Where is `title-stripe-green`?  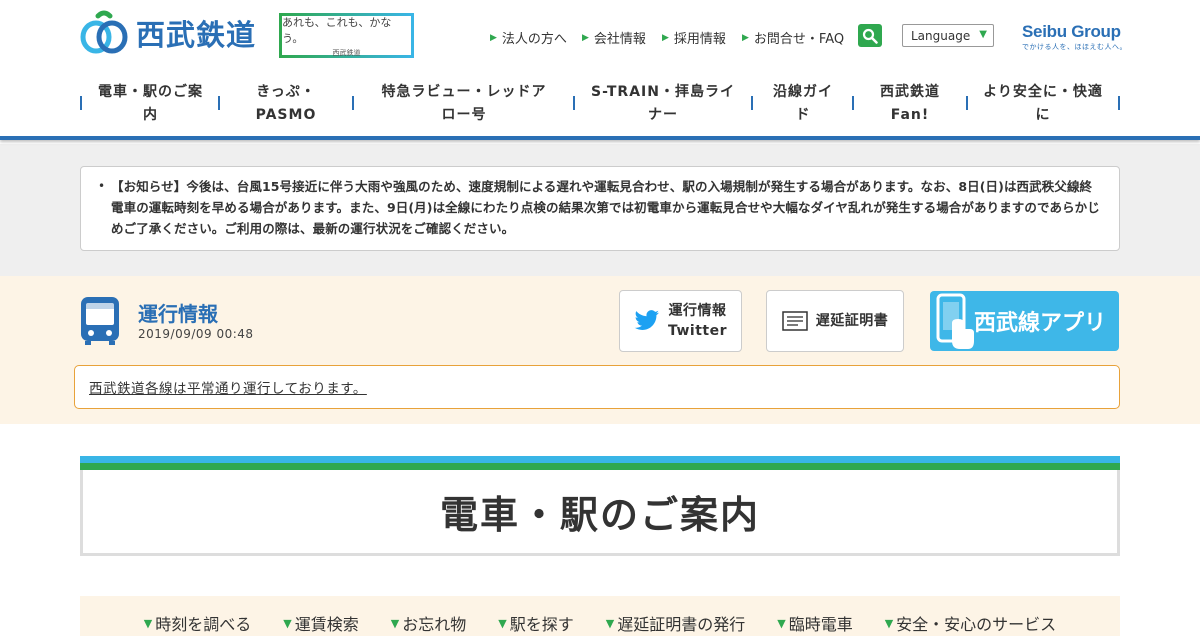
title-stripe-green is located at coordinates (600, 466).